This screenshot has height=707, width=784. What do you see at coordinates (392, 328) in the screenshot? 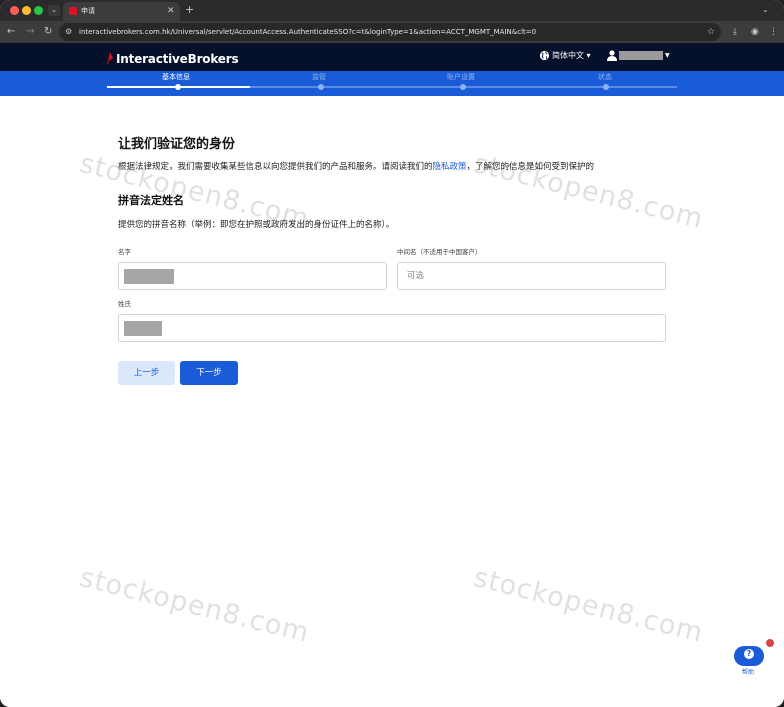
I see `last-name-field` at bounding box center [392, 328].